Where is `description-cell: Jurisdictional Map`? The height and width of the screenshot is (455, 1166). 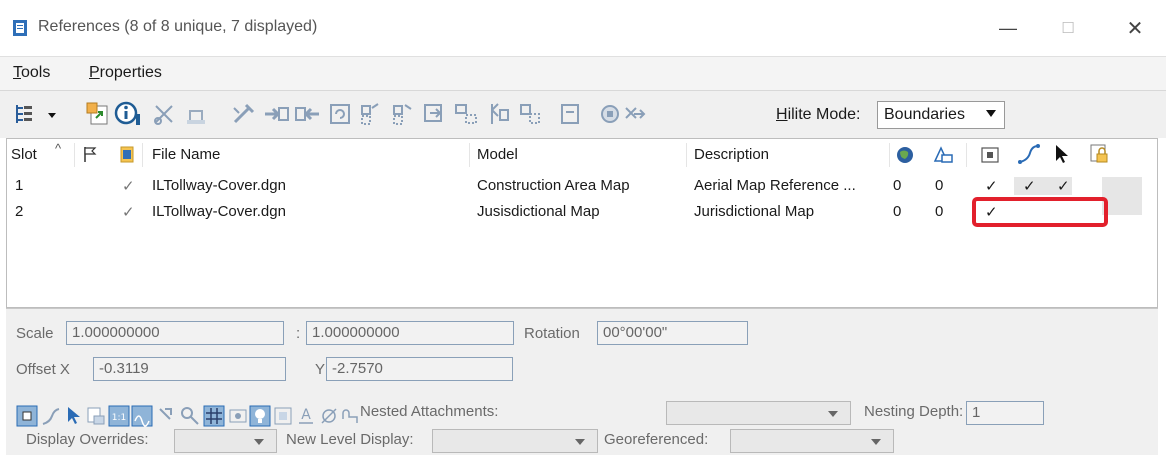 description-cell: Jurisdictional Map is located at coordinates (754, 211).